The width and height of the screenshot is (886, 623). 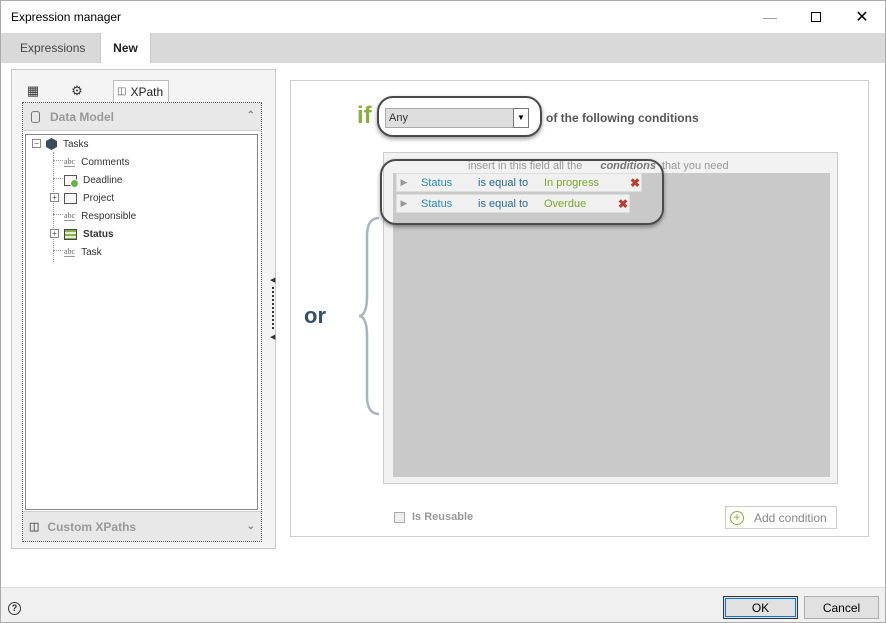 What do you see at coordinates (443, 517) in the screenshot?
I see `is-reusable-label: Is Reusable` at bounding box center [443, 517].